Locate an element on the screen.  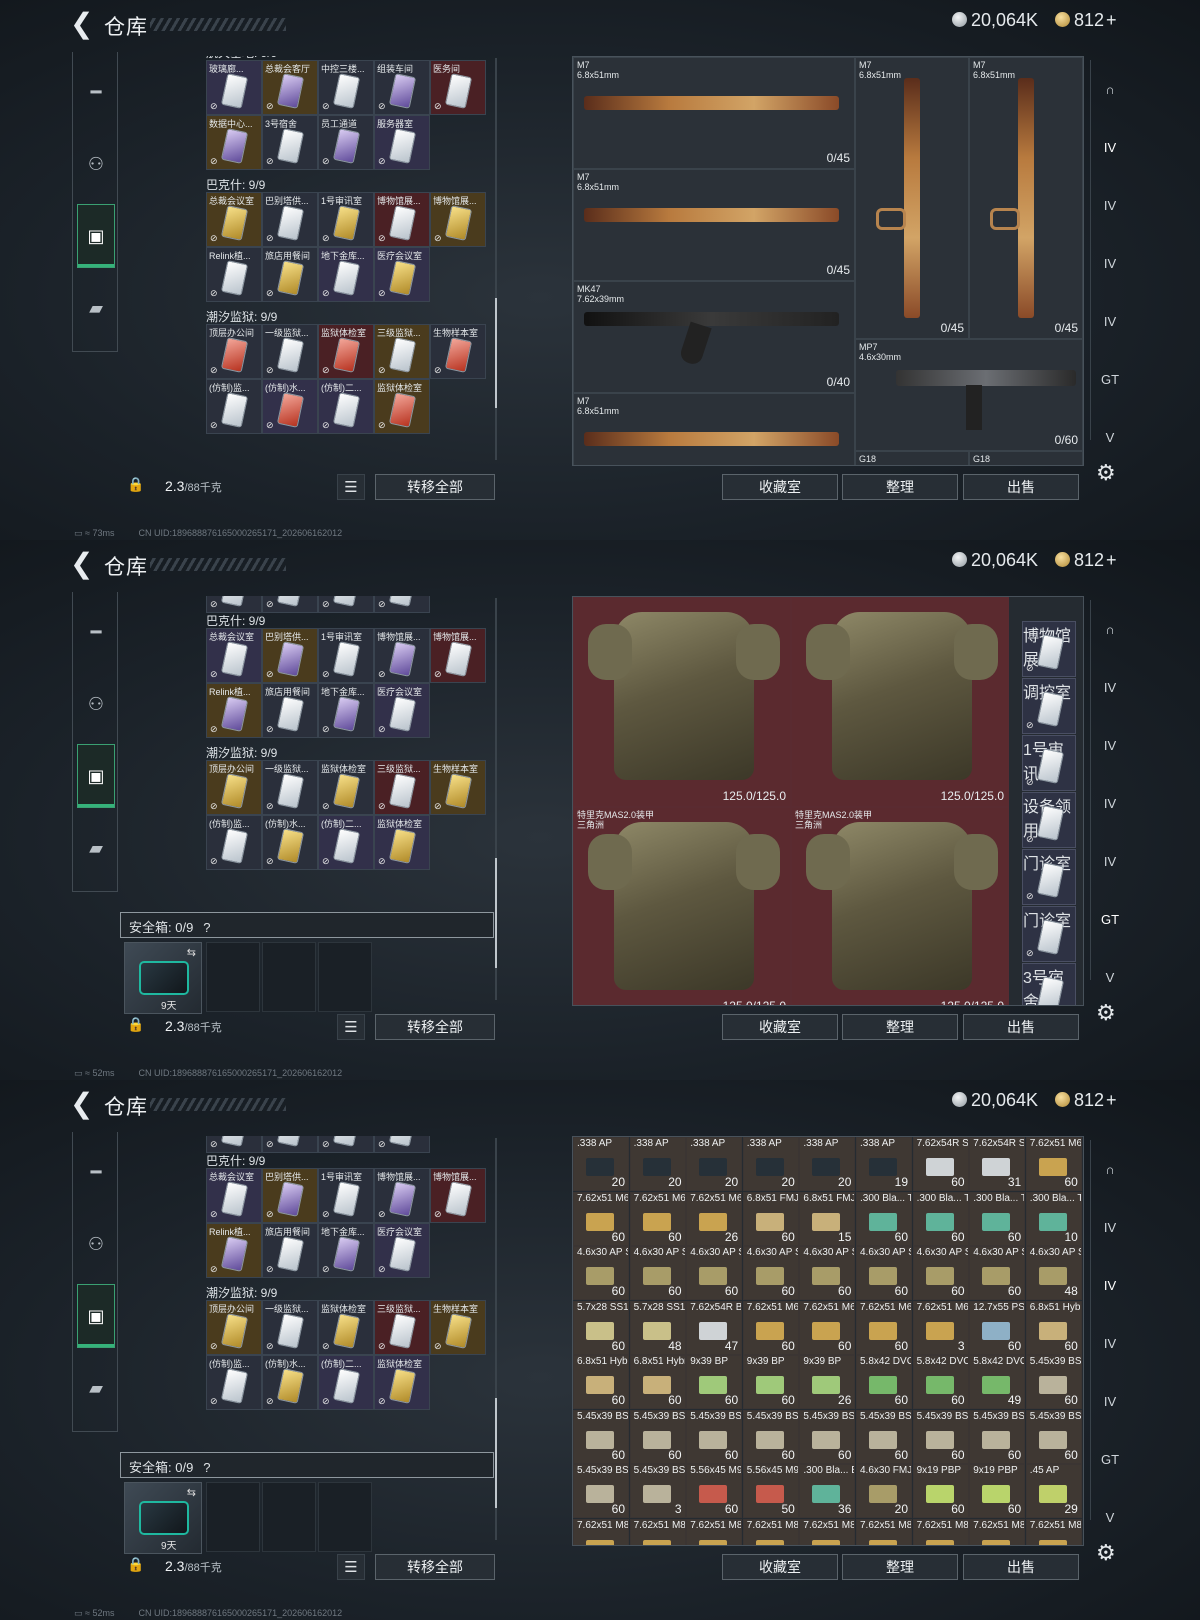
storage-tab-icon: ∩ is located at coordinates (1110, 89).